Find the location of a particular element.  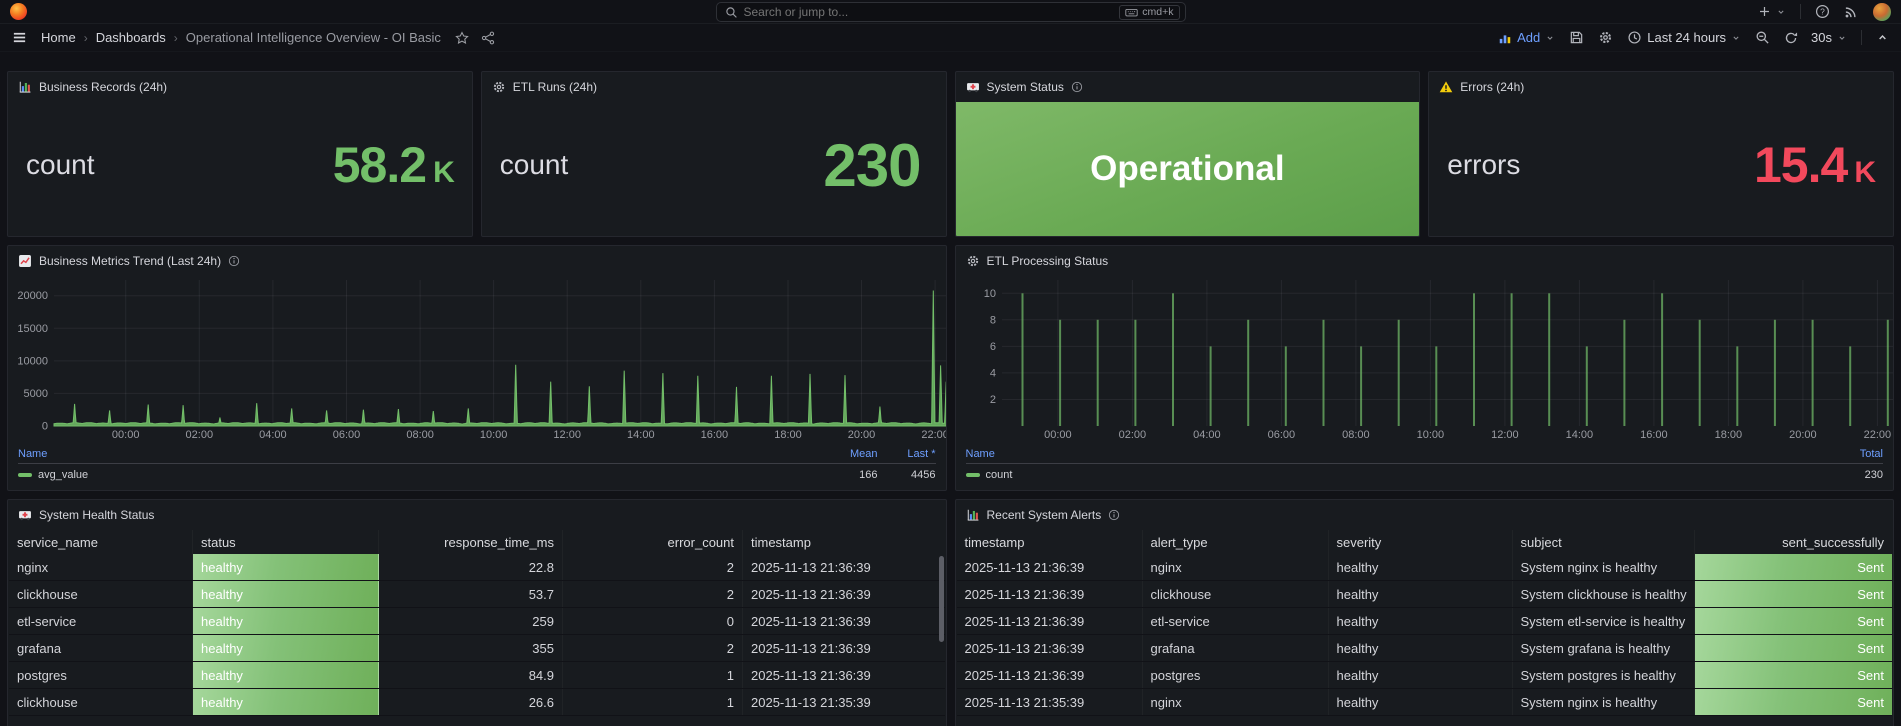

panel-header: Business Records (24h) is located at coordinates (240, 87).